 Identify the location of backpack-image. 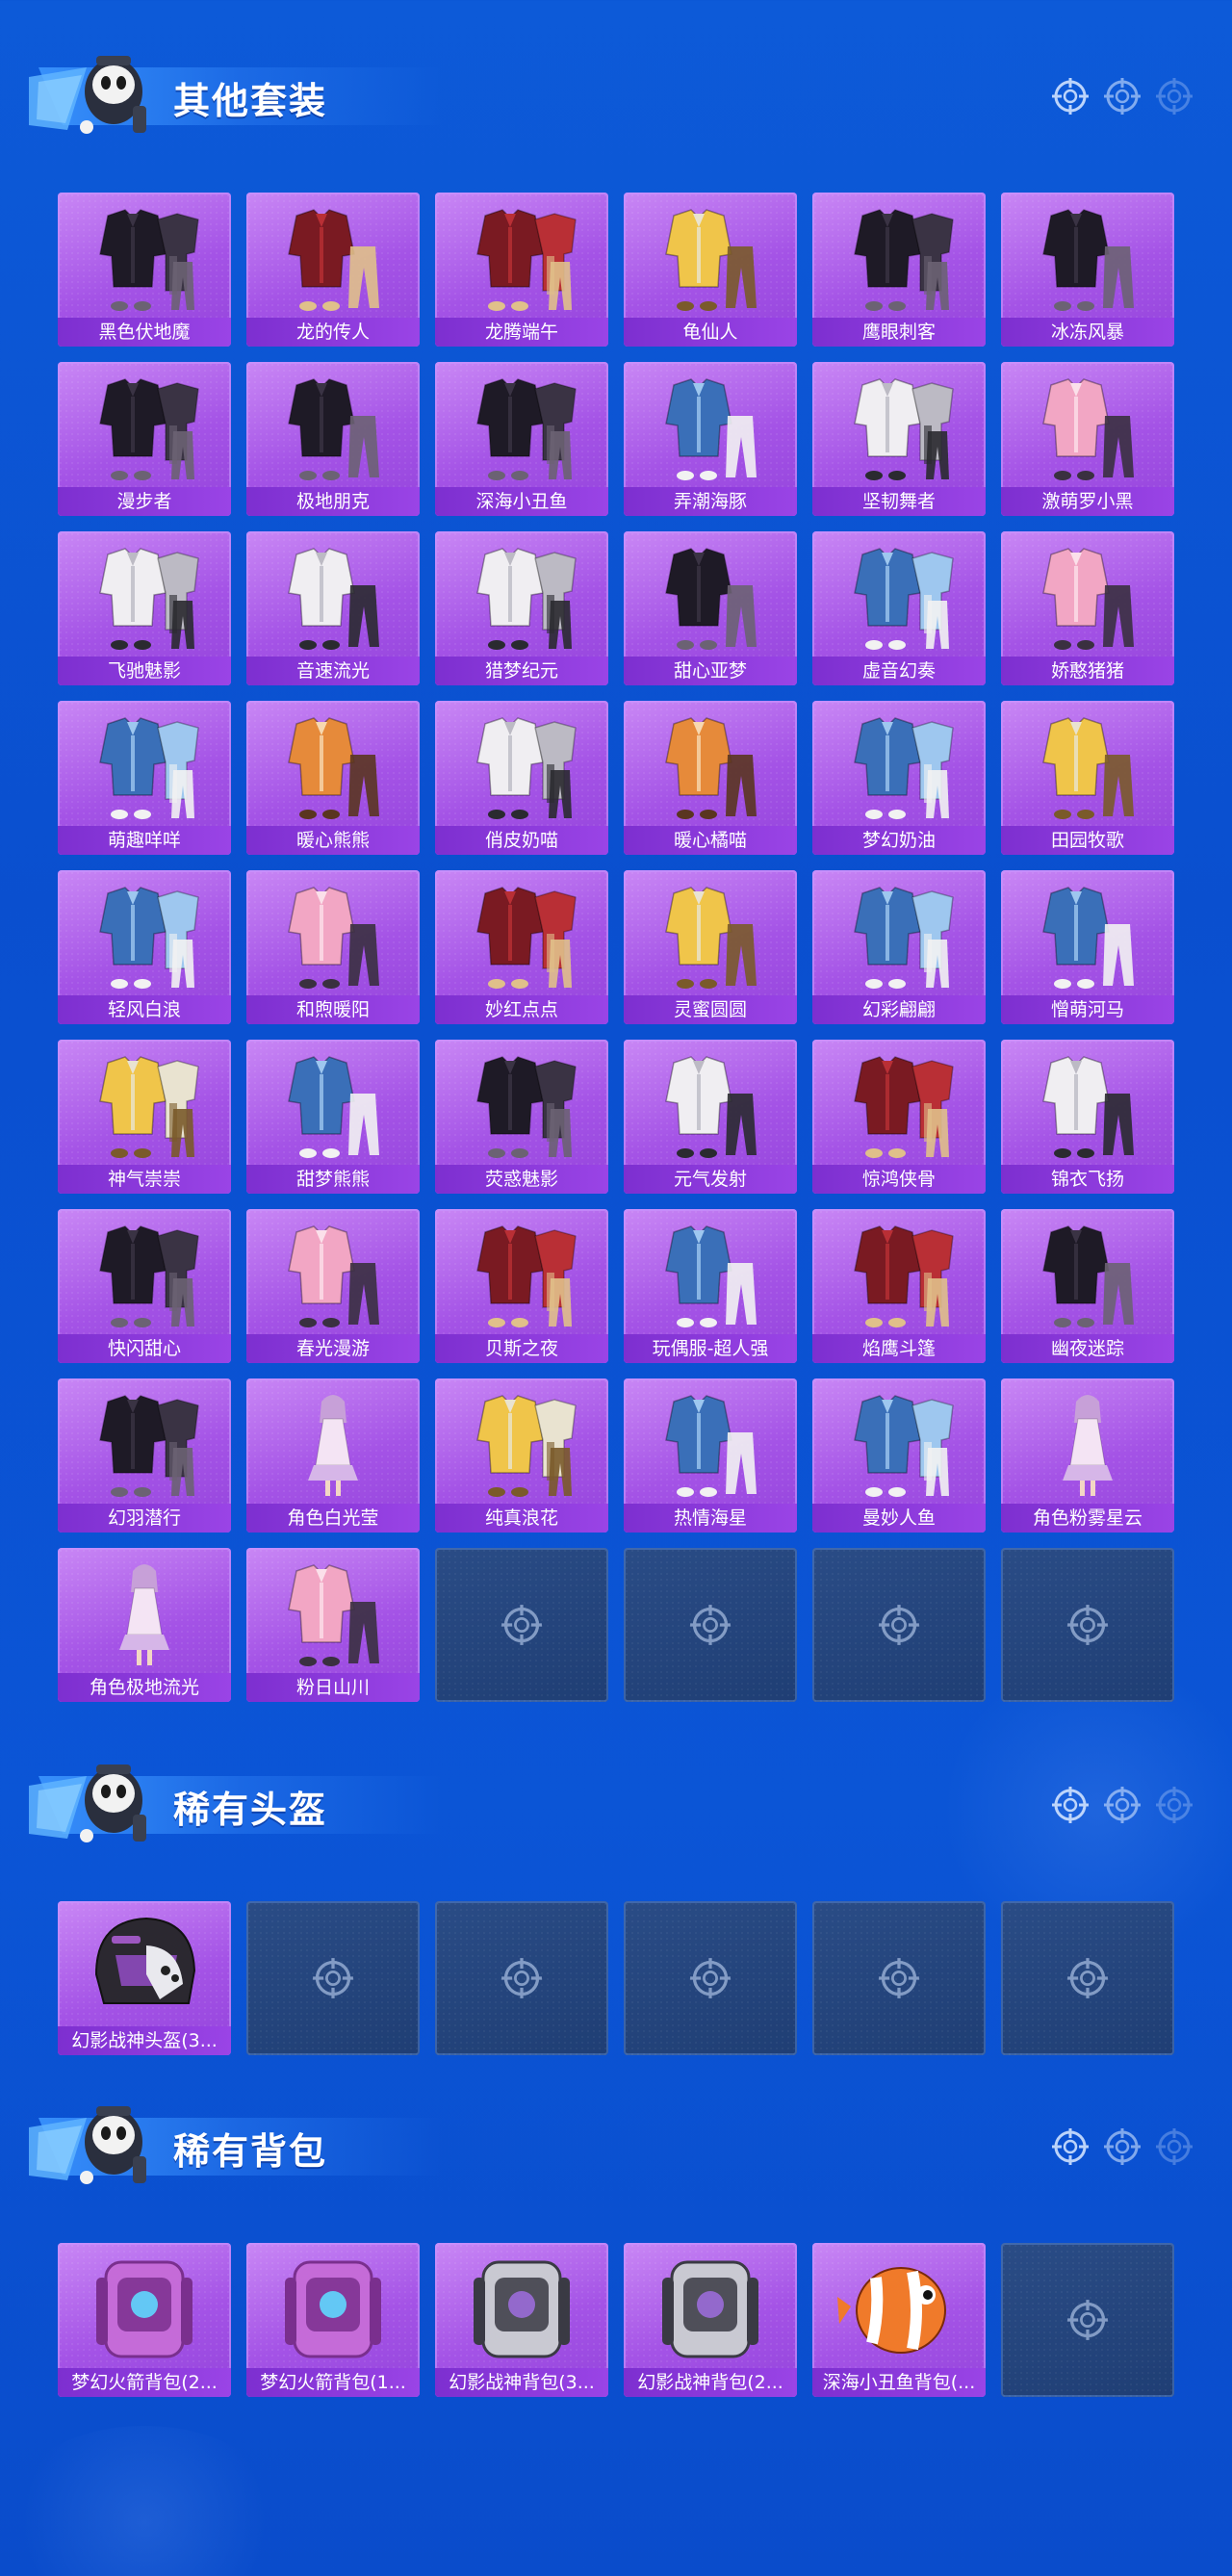
(891, 2311).